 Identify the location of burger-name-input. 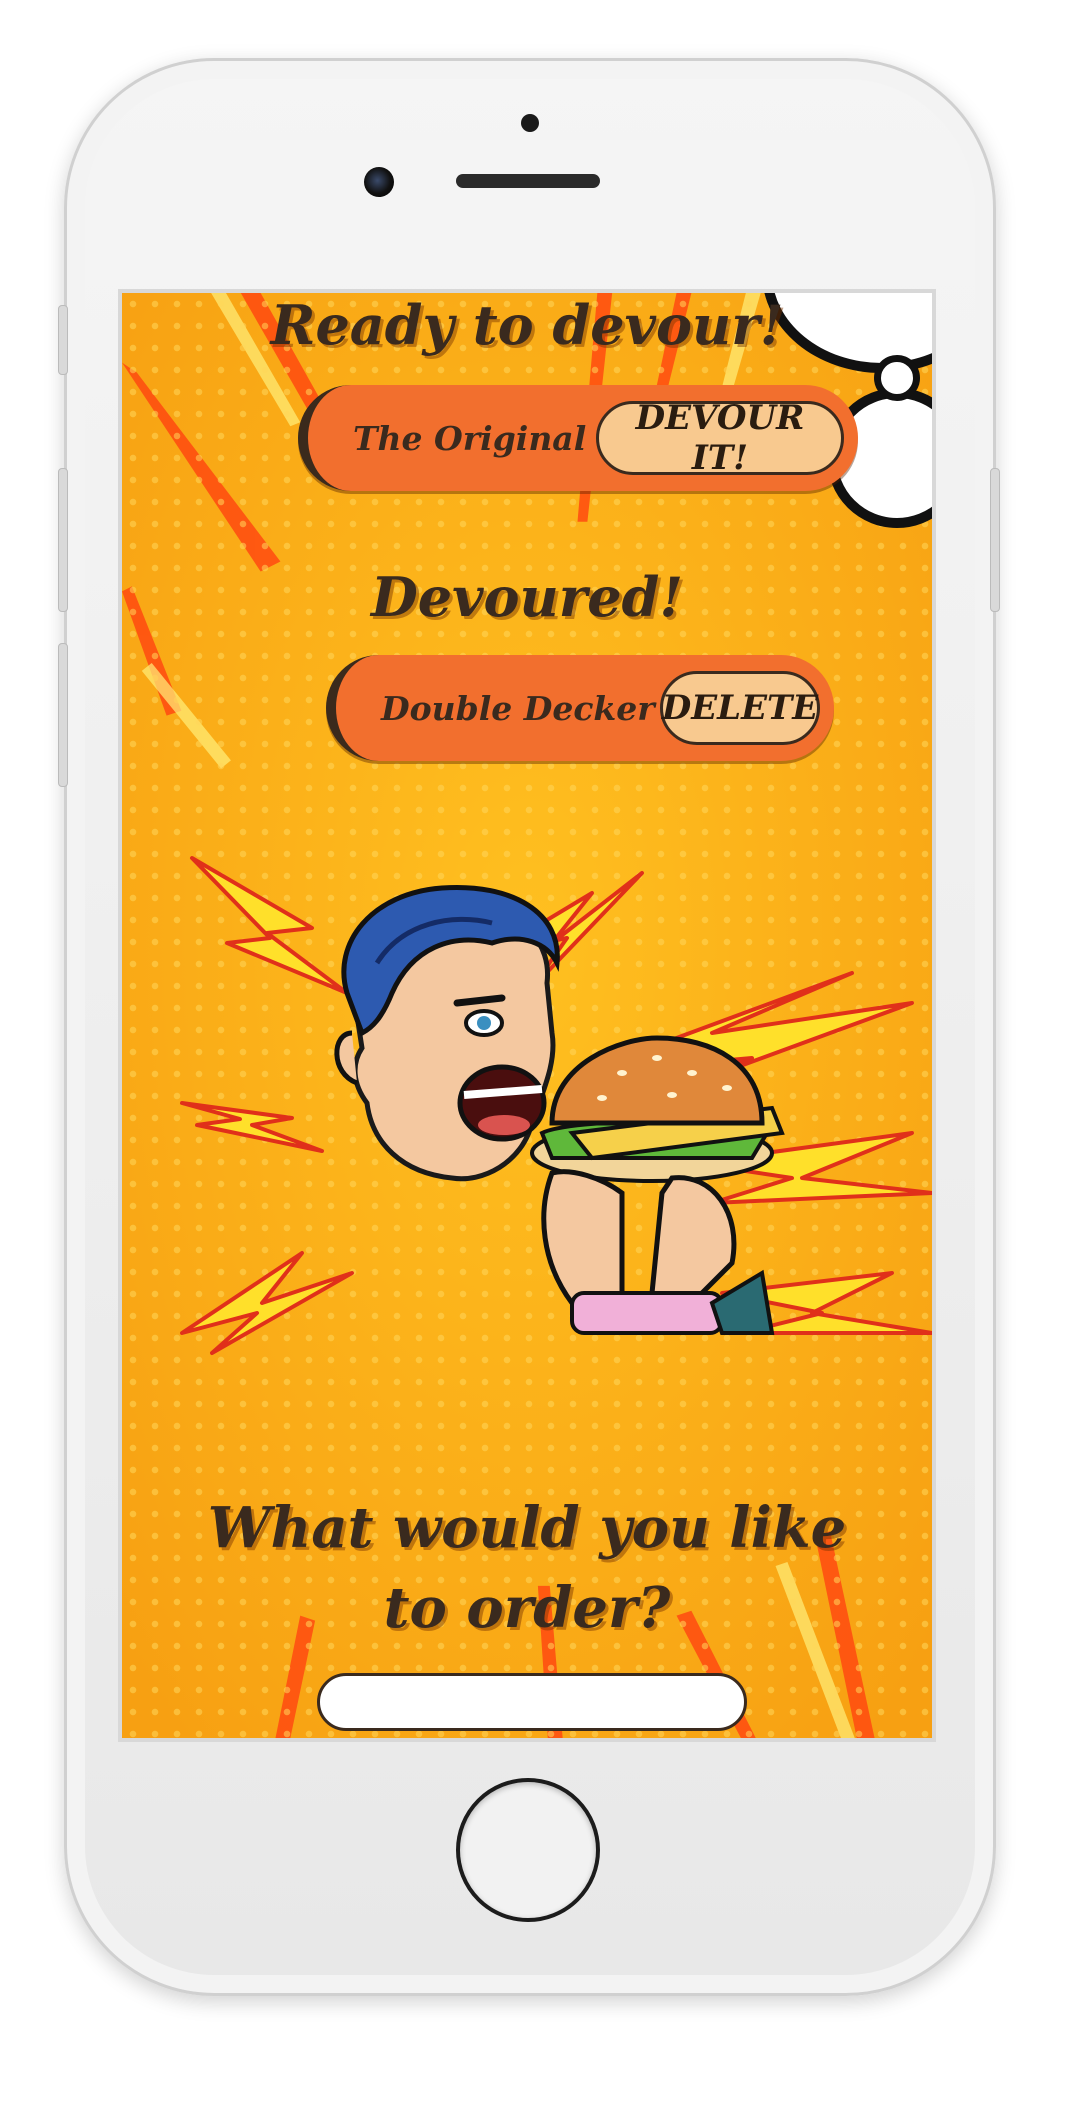
(532, 1702).